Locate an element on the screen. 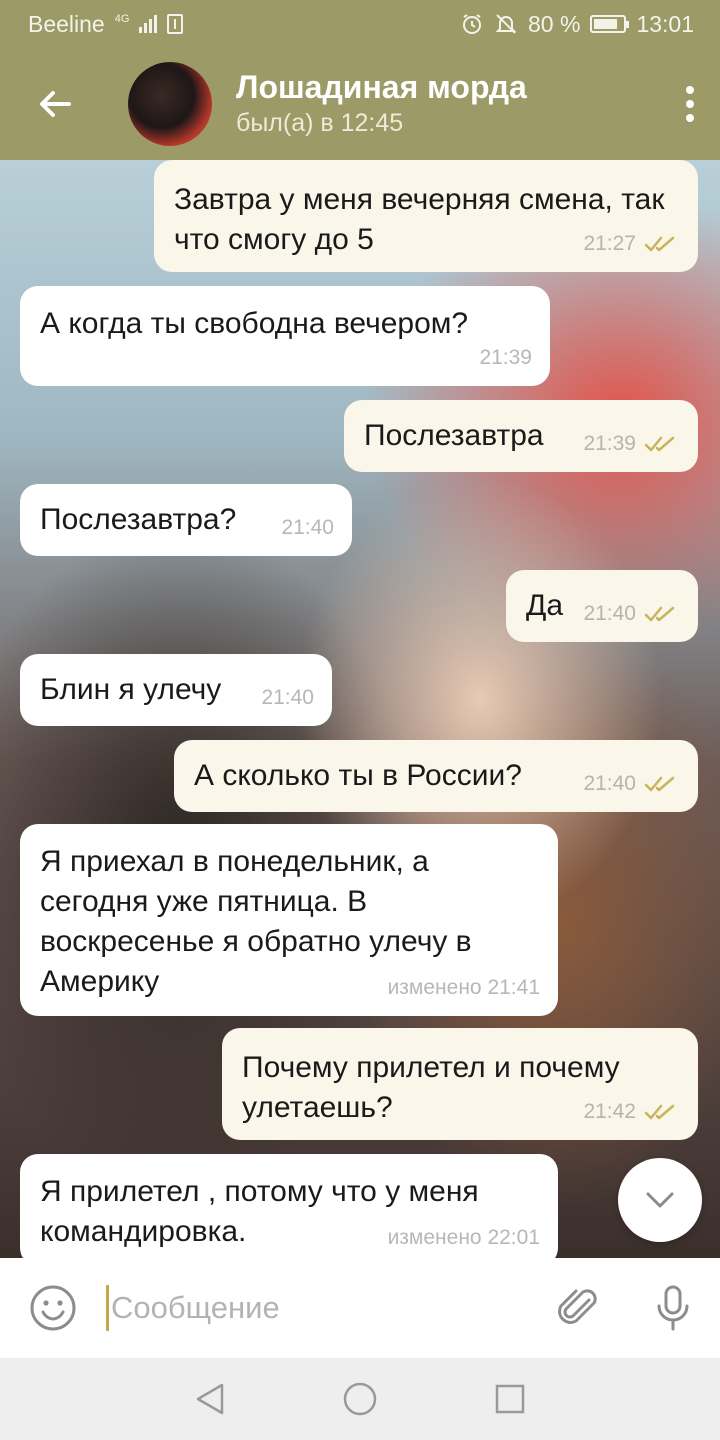  message-bubble-outgoing: Да 21:40 is located at coordinates (602, 606).